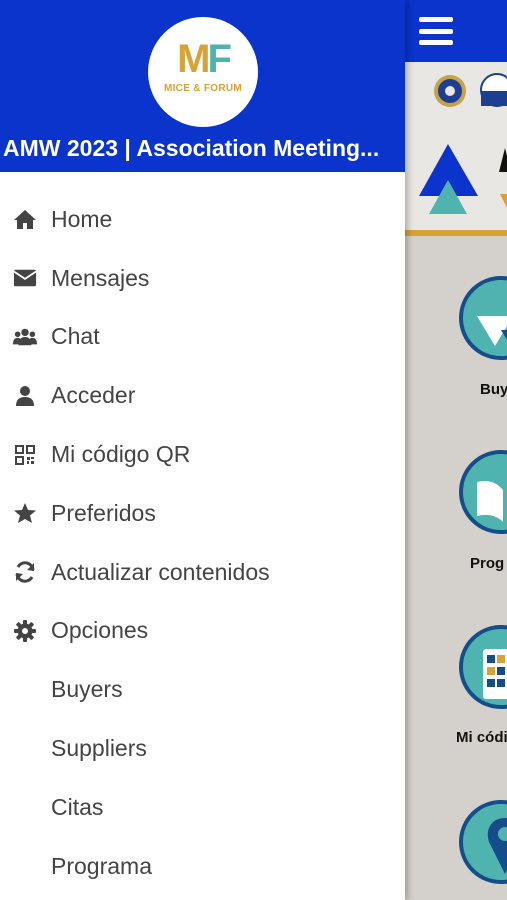 The image size is (507, 900). Describe the element at coordinates (483, 842) in the screenshot. I see `location-pin-icon` at that location.